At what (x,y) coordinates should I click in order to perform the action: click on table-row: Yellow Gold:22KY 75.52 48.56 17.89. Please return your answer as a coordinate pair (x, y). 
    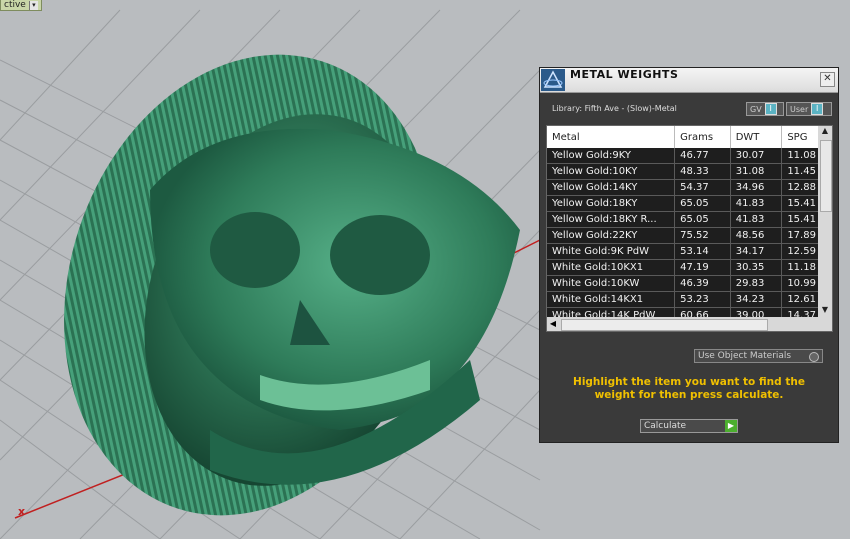
    Looking at the image, I should click on (689, 235).